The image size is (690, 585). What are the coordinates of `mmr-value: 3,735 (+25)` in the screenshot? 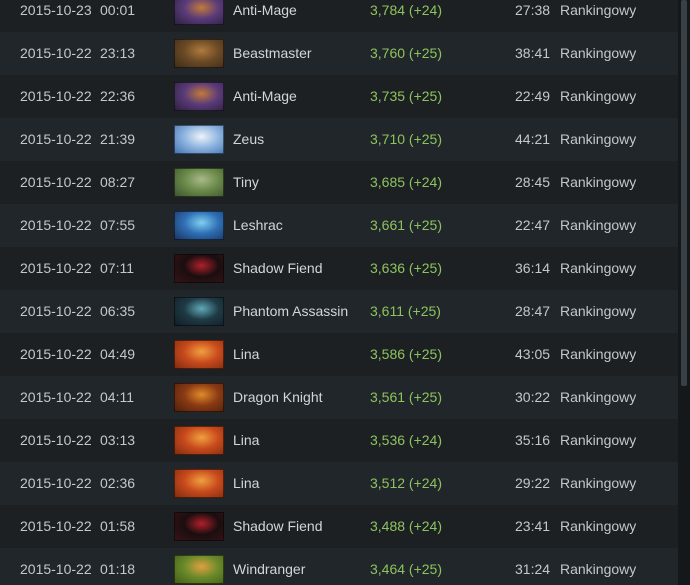 It's located at (406, 96).